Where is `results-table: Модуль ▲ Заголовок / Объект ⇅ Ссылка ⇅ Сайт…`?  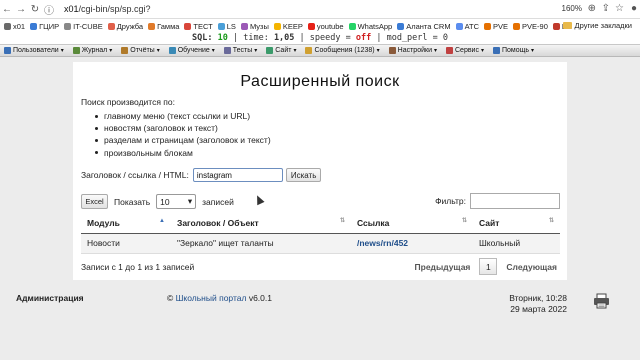 results-table: Модуль ▲ Заголовок / Объект ⇅ Ссылка ⇅ Сайт… is located at coordinates (320, 234).